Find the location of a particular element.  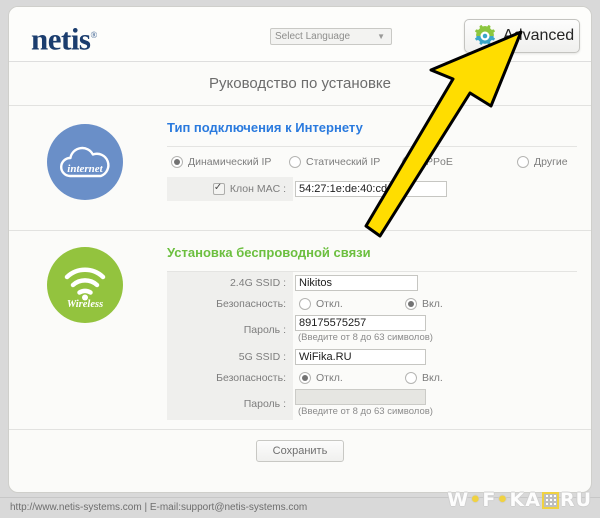

radio-static-ip is located at coordinates (295, 162).